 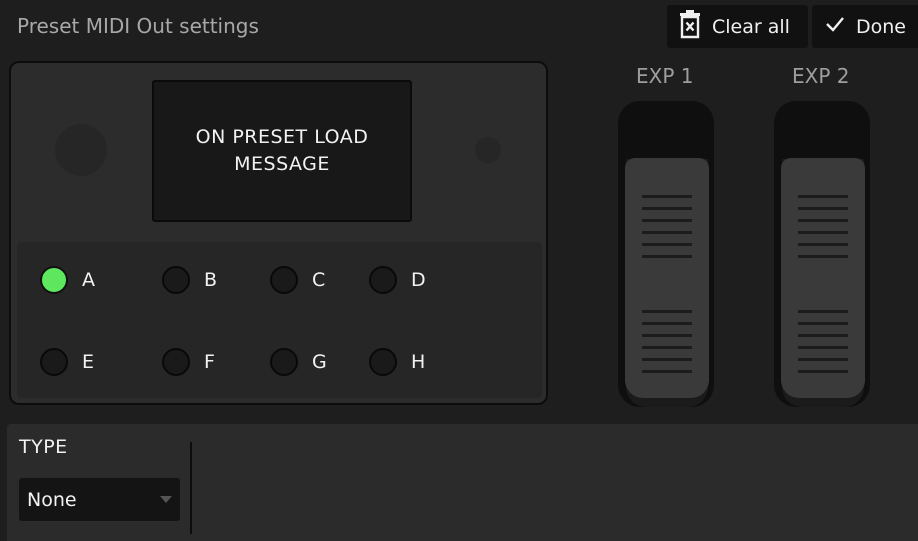 What do you see at coordinates (52, 499) in the screenshot?
I see `type-select-value: None` at bounding box center [52, 499].